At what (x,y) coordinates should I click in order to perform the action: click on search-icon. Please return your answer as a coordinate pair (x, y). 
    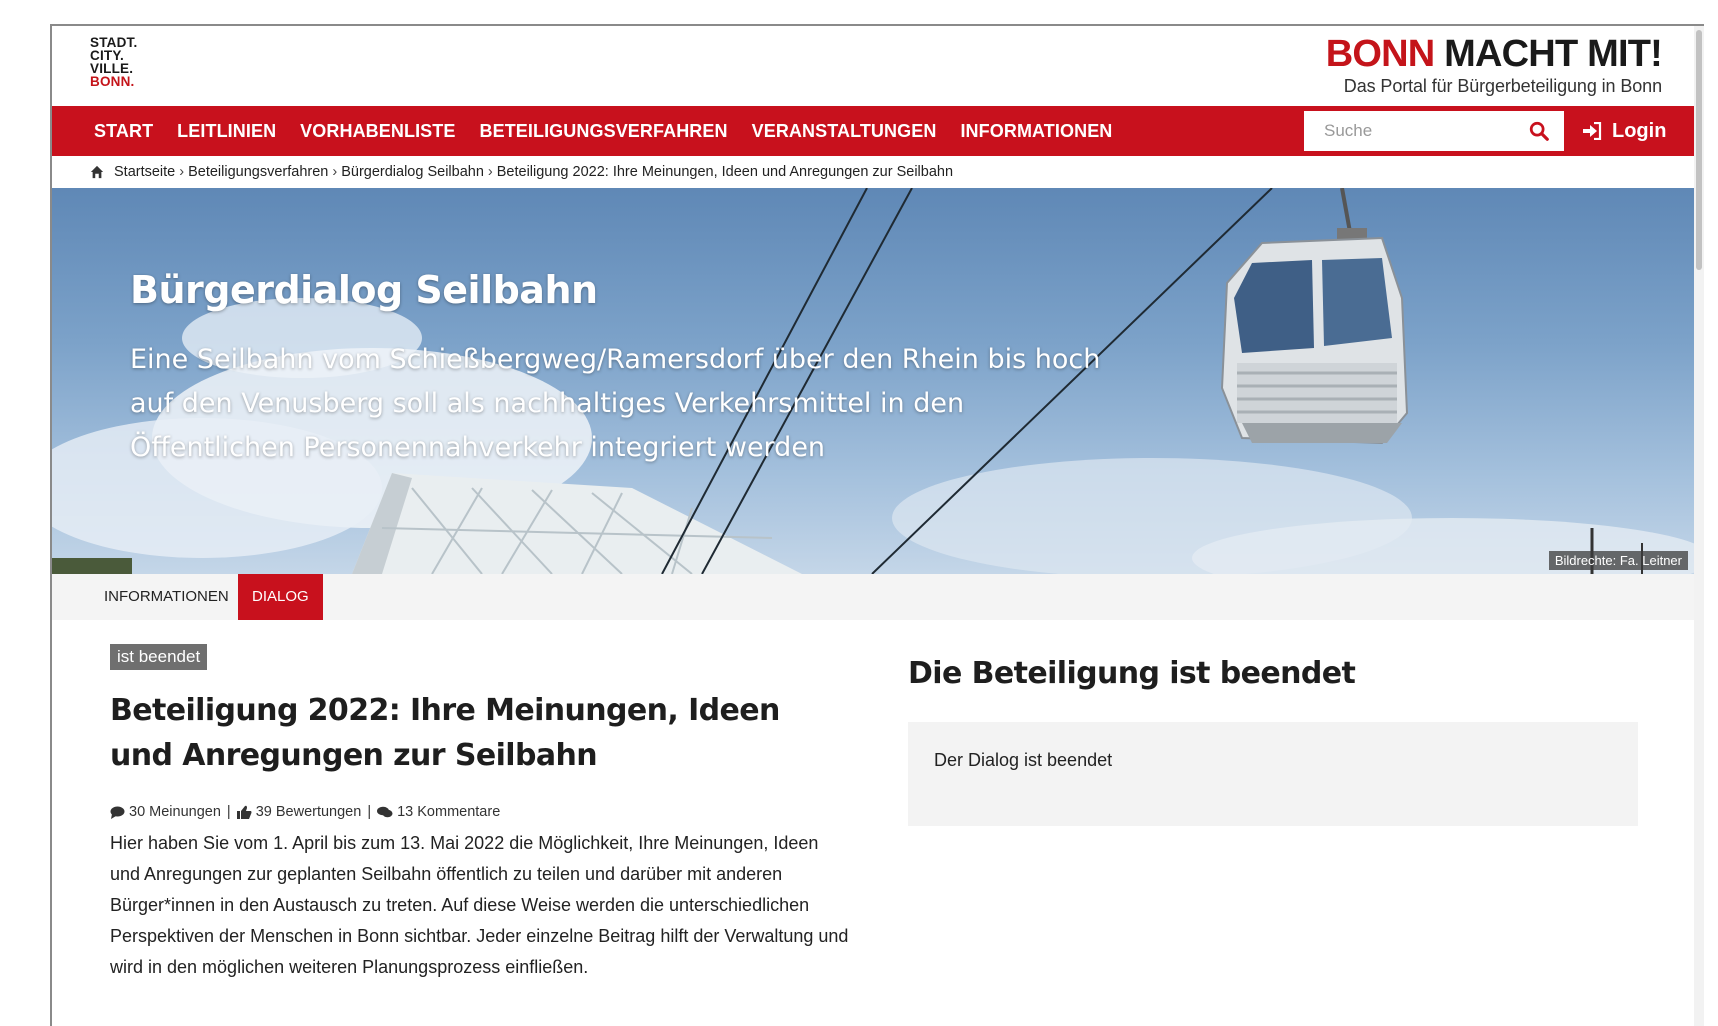
    Looking at the image, I should click on (1539, 131).